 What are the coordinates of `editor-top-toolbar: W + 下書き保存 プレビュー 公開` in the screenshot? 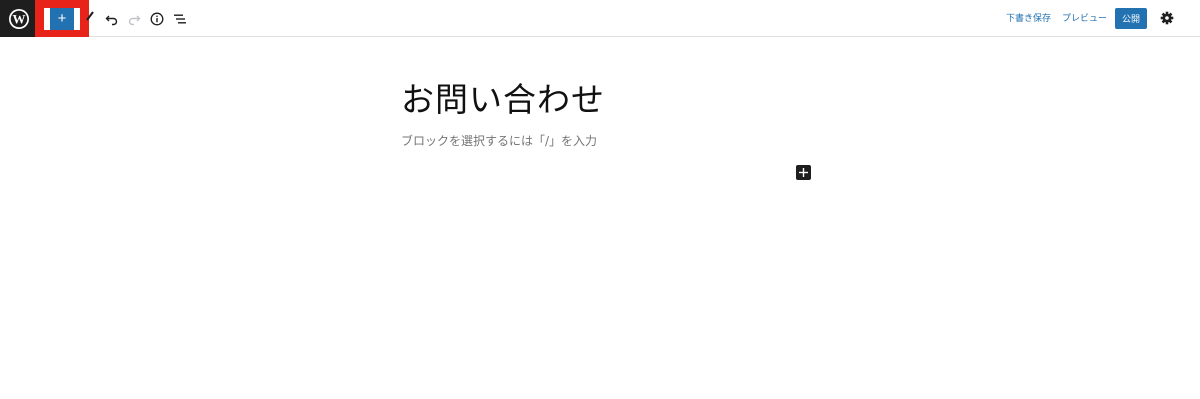 It's located at (600, 18).